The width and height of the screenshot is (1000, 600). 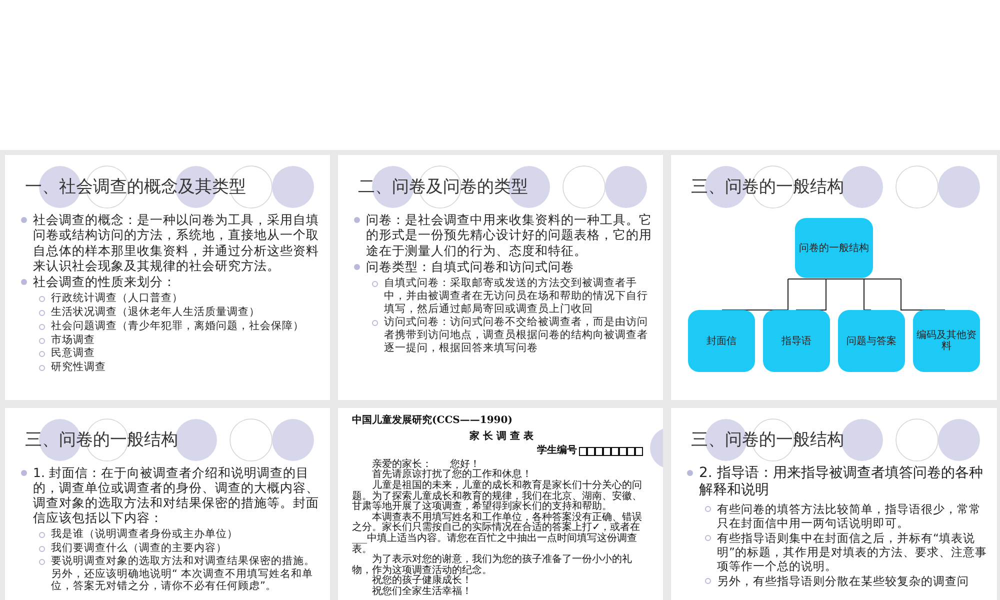 What do you see at coordinates (177, 326) in the screenshot?
I see `sub-bullet-text: 社会问题调查（青少年犯罪，离婚问题，社会保障）` at bounding box center [177, 326].